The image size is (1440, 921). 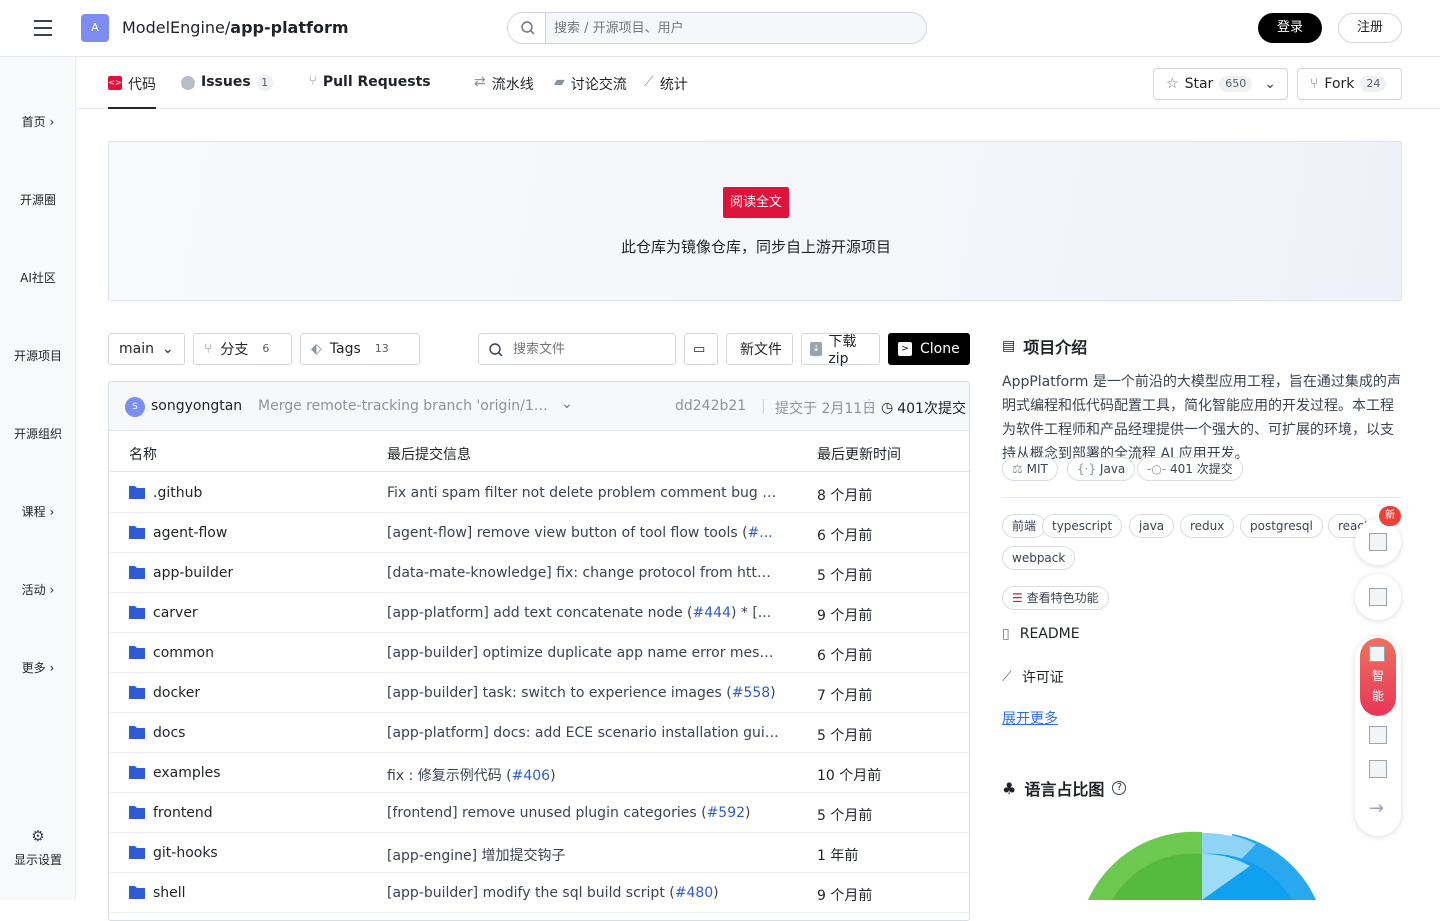 What do you see at coordinates (1152, 526) in the screenshot?
I see `topic-tag: java` at bounding box center [1152, 526].